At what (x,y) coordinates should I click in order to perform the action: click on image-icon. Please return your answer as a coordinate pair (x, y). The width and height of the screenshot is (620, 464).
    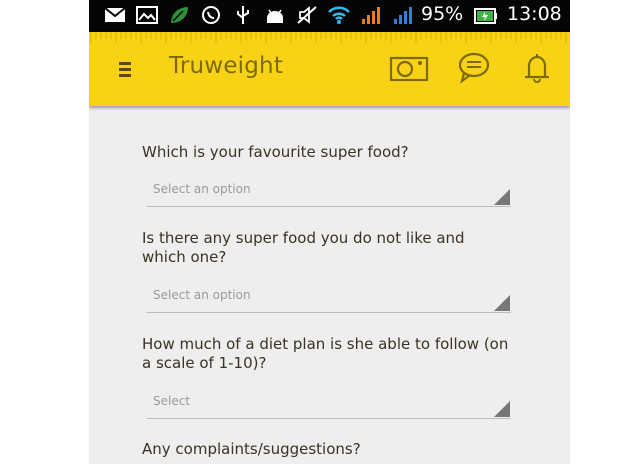
    Looking at the image, I should click on (147, 15).